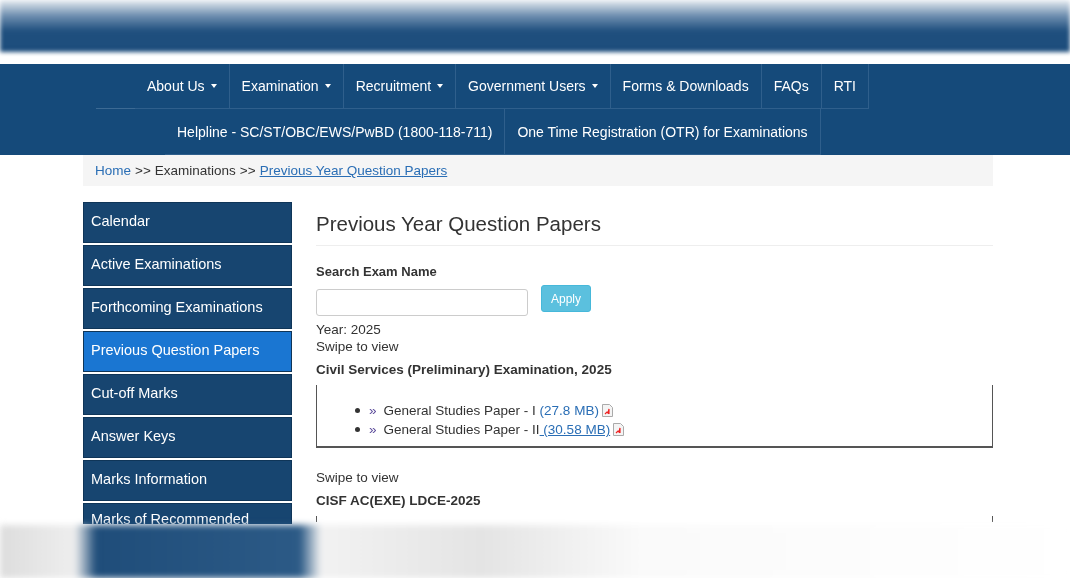  What do you see at coordinates (400, 86) in the screenshot?
I see `nav-menu-item: Recruitment` at bounding box center [400, 86].